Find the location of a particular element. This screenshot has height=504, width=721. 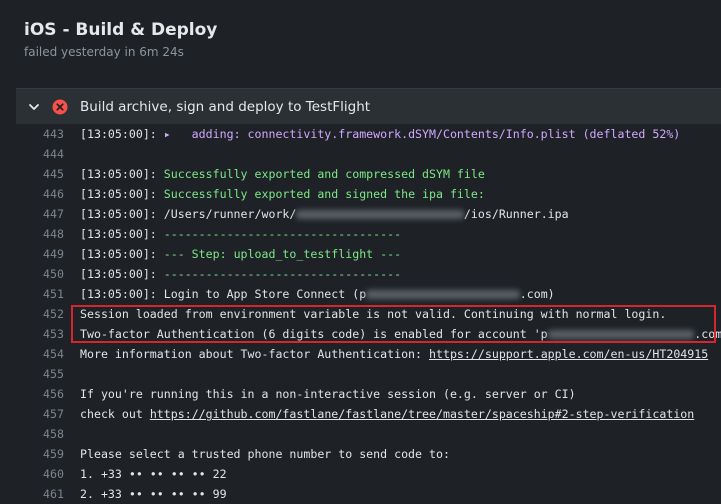

line-number: 447 is located at coordinates (40, 214).